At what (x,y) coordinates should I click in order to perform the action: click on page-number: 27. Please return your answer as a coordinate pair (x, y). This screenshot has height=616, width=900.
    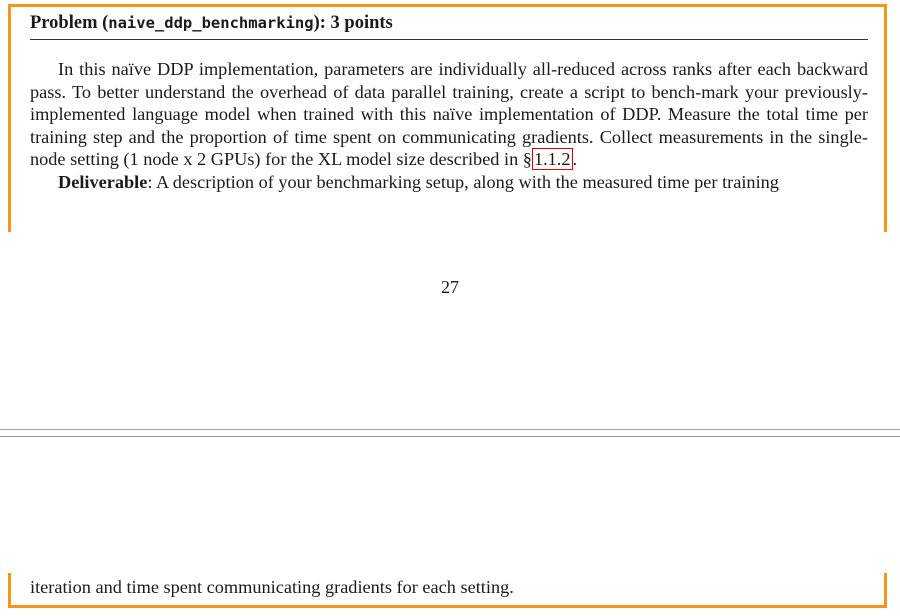
    Looking at the image, I should click on (450, 287).